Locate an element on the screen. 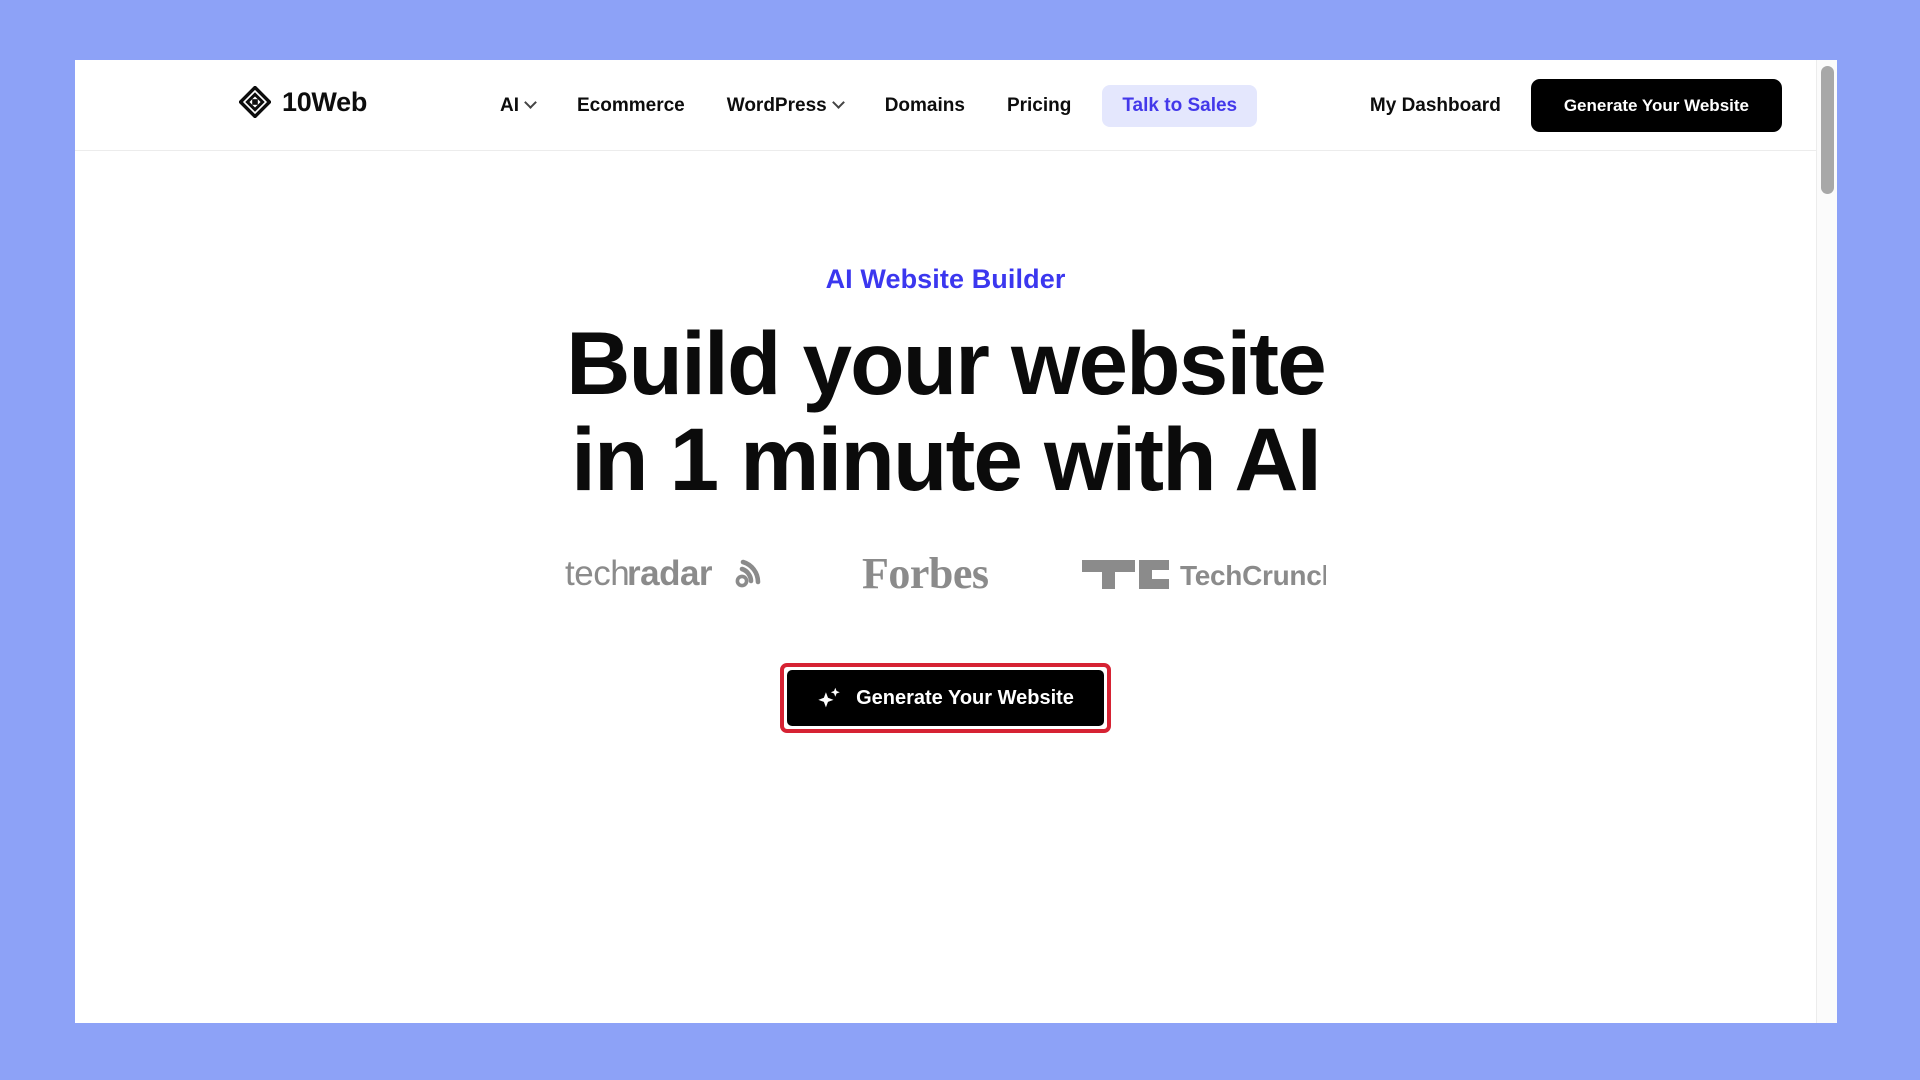  brand-logo-link: 10Web is located at coordinates (303, 102).